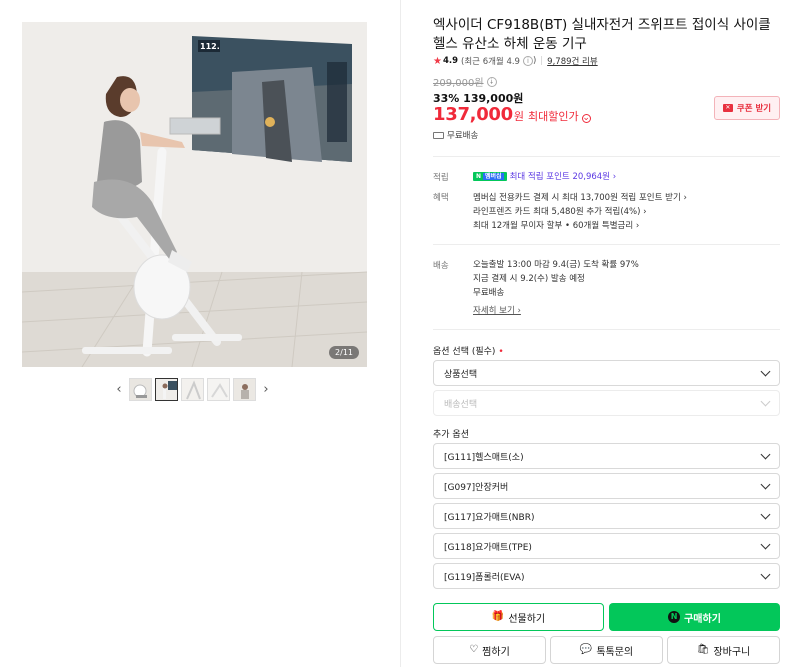 Image resolution: width=800 pixels, height=667 pixels. I want to click on points-arrow: ›, so click(614, 177).